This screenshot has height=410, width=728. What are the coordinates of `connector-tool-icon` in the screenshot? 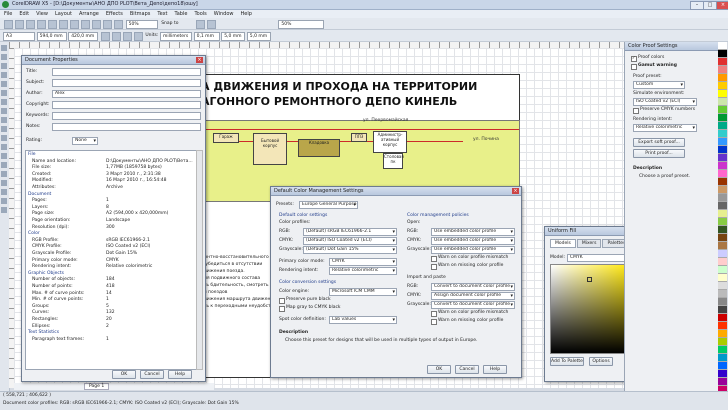 It's located at (4, 165).